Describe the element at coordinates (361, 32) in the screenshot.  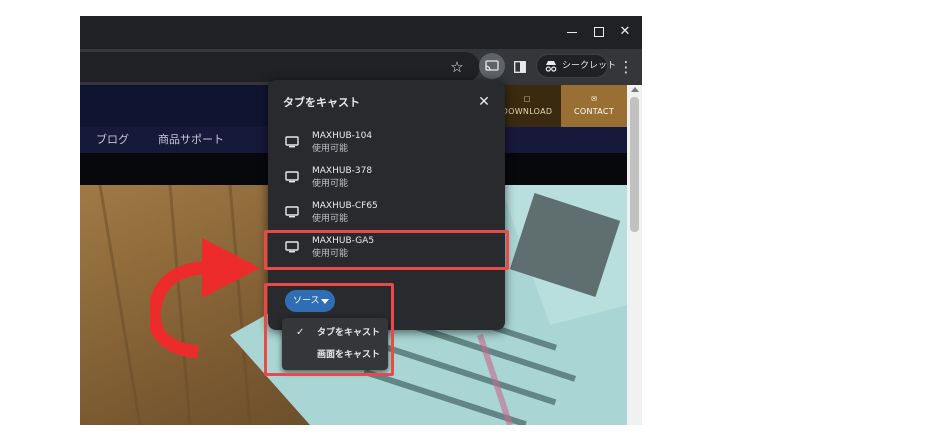
I see `title-bar: ✕` at that location.